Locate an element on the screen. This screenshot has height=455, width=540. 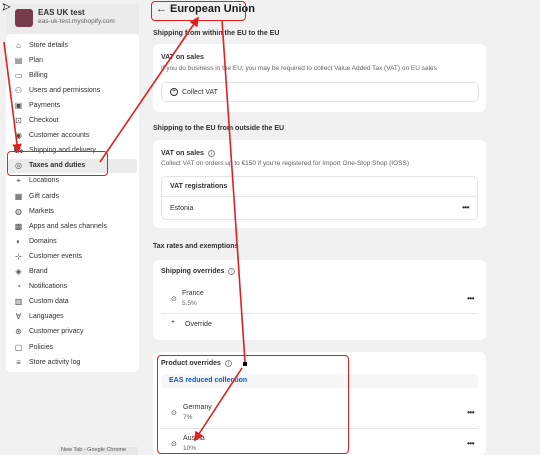
notifications-icon: ◔ is located at coordinates (18, 287).